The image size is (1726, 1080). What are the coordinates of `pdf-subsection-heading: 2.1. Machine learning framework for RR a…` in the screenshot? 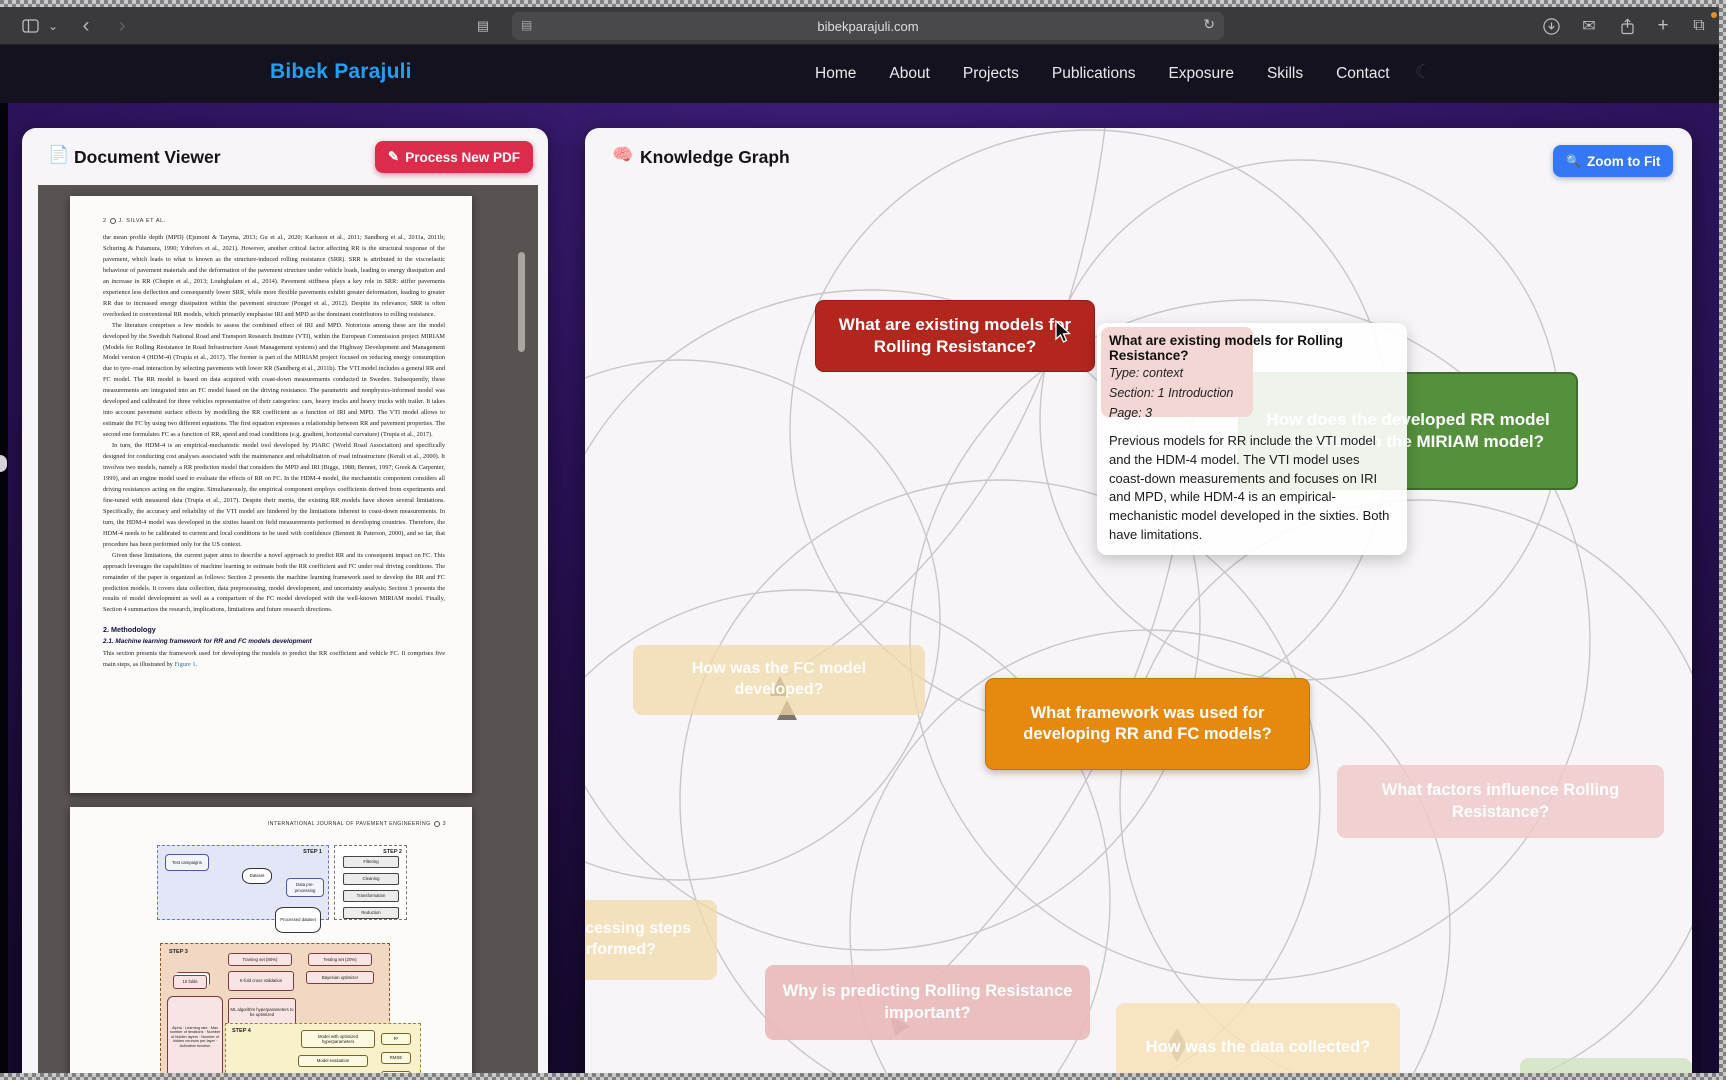 It's located at (207, 642).